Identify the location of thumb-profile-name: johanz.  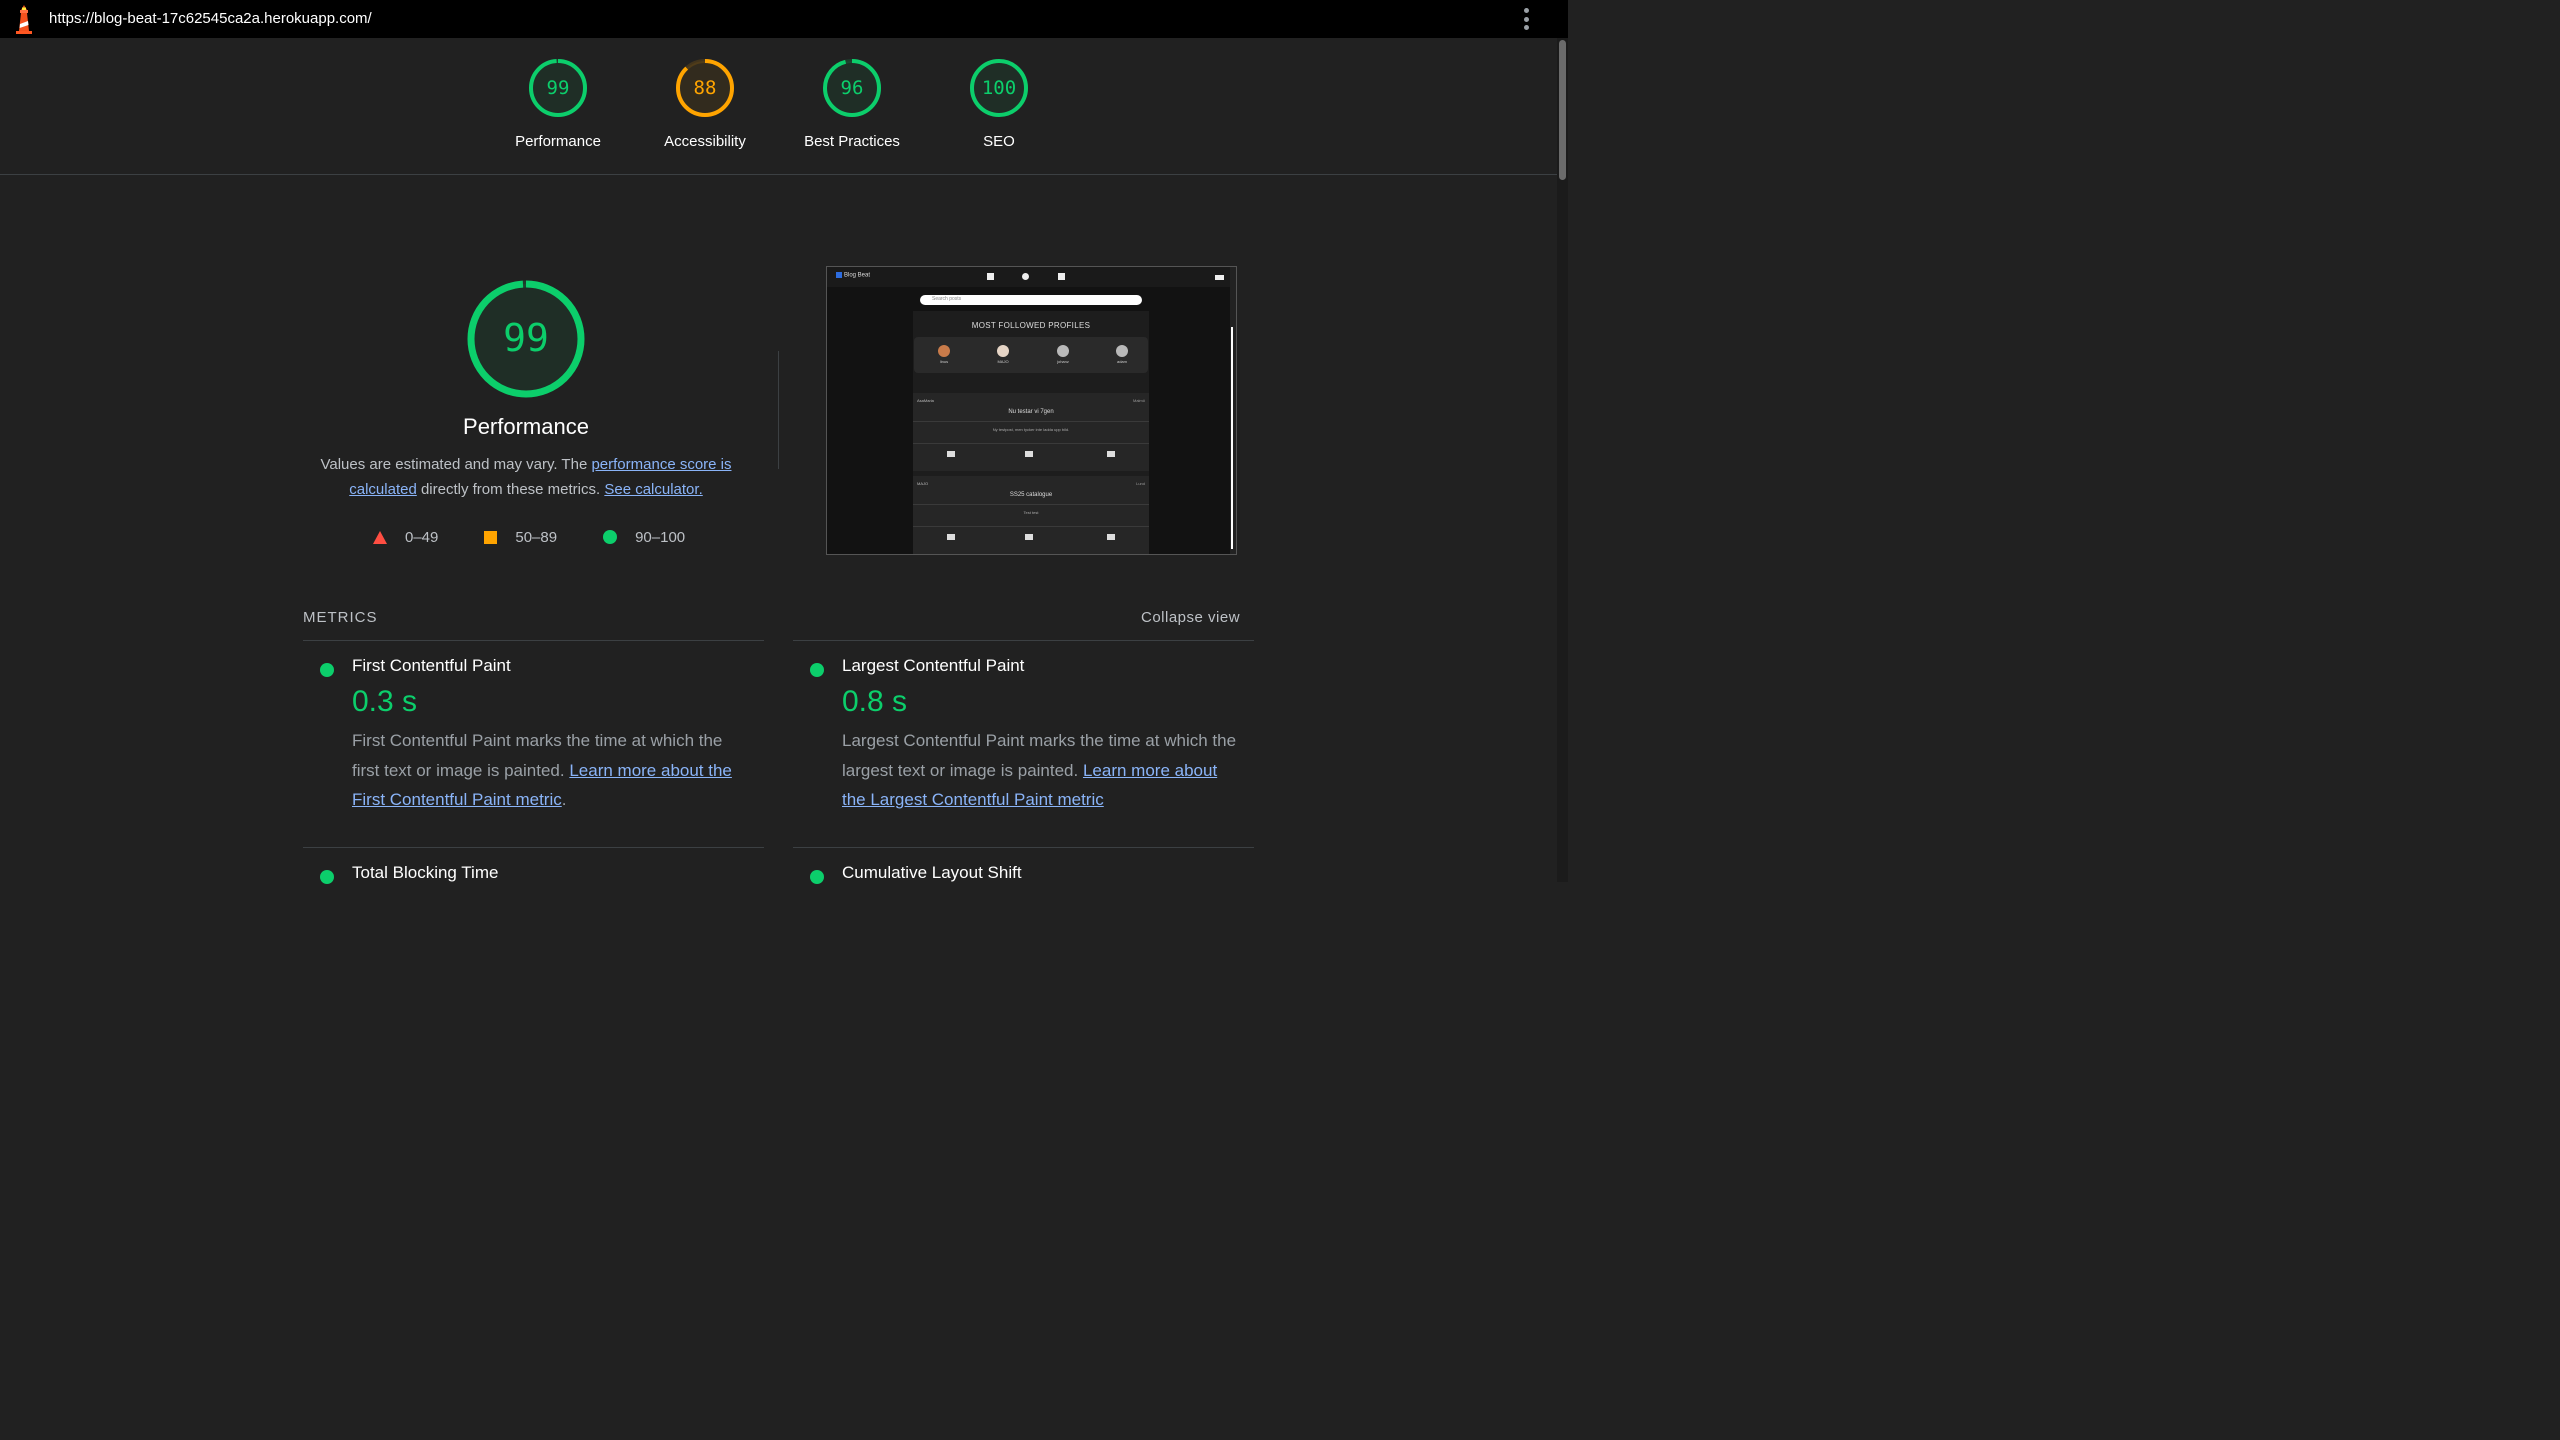
(1063, 361).